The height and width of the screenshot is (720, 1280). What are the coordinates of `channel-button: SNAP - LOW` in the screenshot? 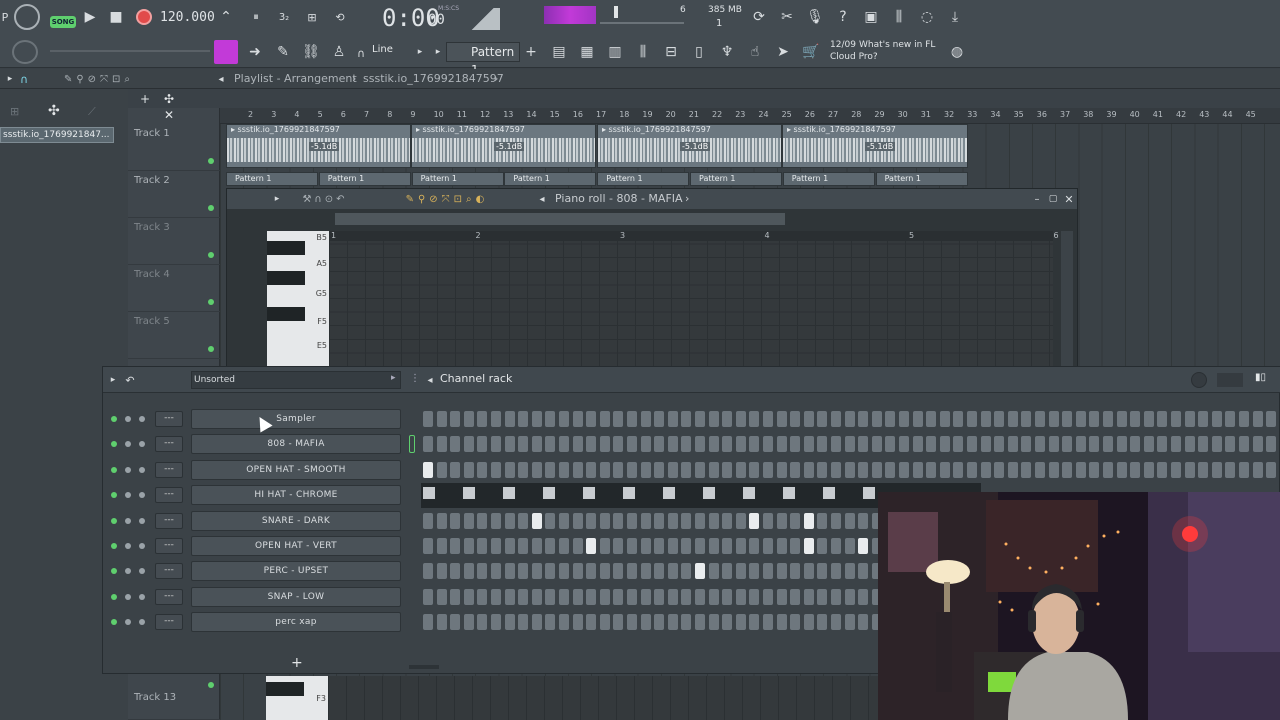 It's located at (296, 596).